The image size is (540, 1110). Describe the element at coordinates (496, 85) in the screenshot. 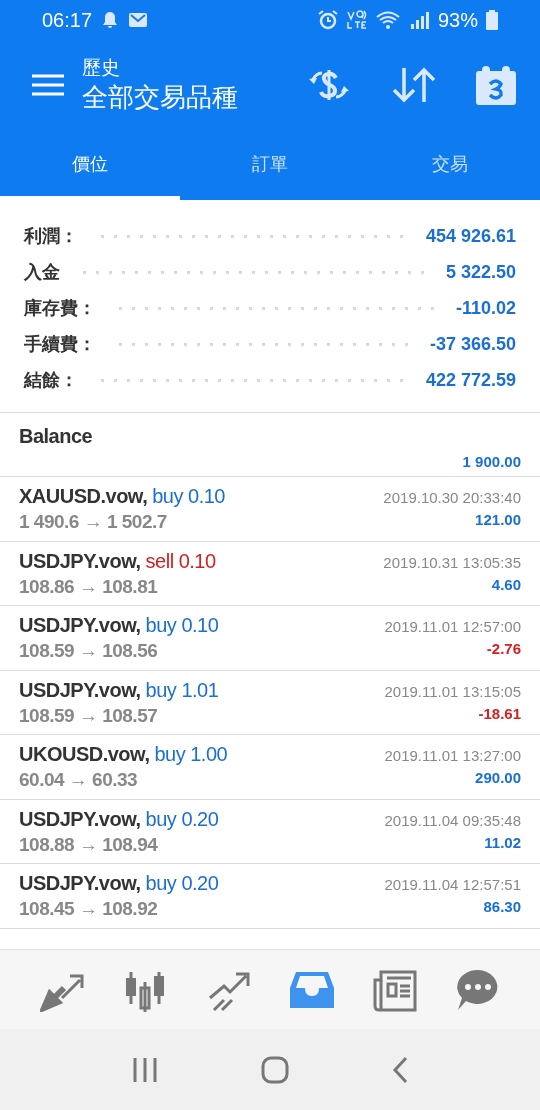

I see `calendar-icon` at that location.